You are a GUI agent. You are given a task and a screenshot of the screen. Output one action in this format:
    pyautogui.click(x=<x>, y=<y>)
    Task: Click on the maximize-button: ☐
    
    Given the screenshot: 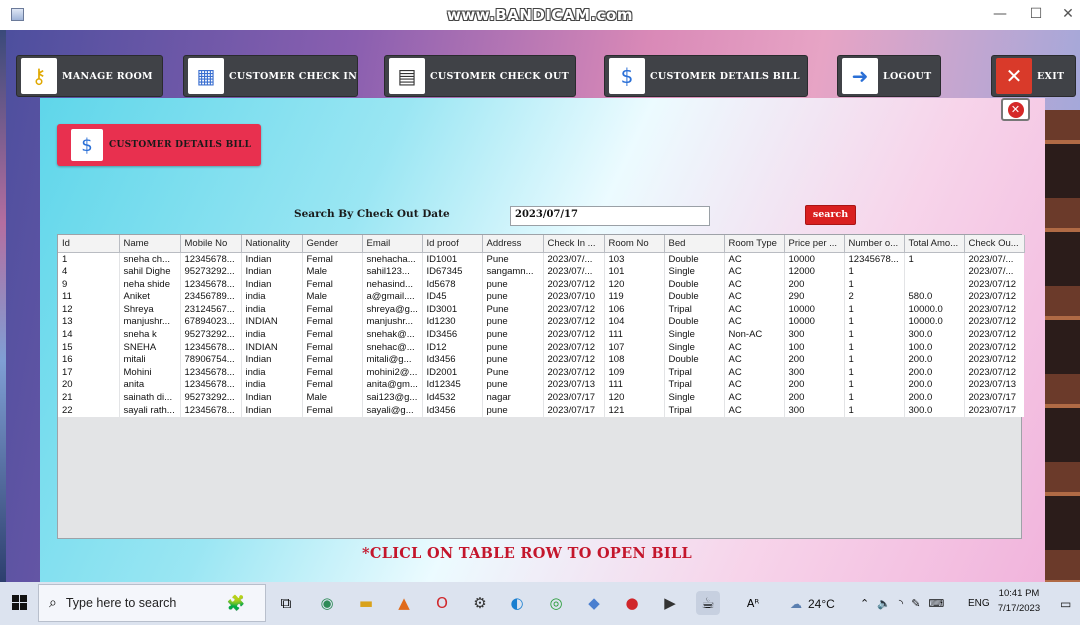 What is the action you would take?
    pyautogui.click(x=1036, y=14)
    